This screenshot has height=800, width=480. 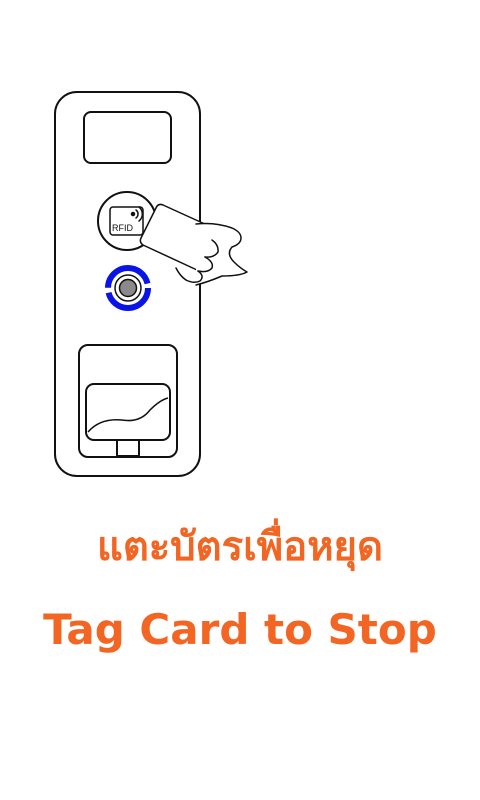 What do you see at coordinates (127, 137) in the screenshot?
I see `display-screen` at bounding box center [127, 137].